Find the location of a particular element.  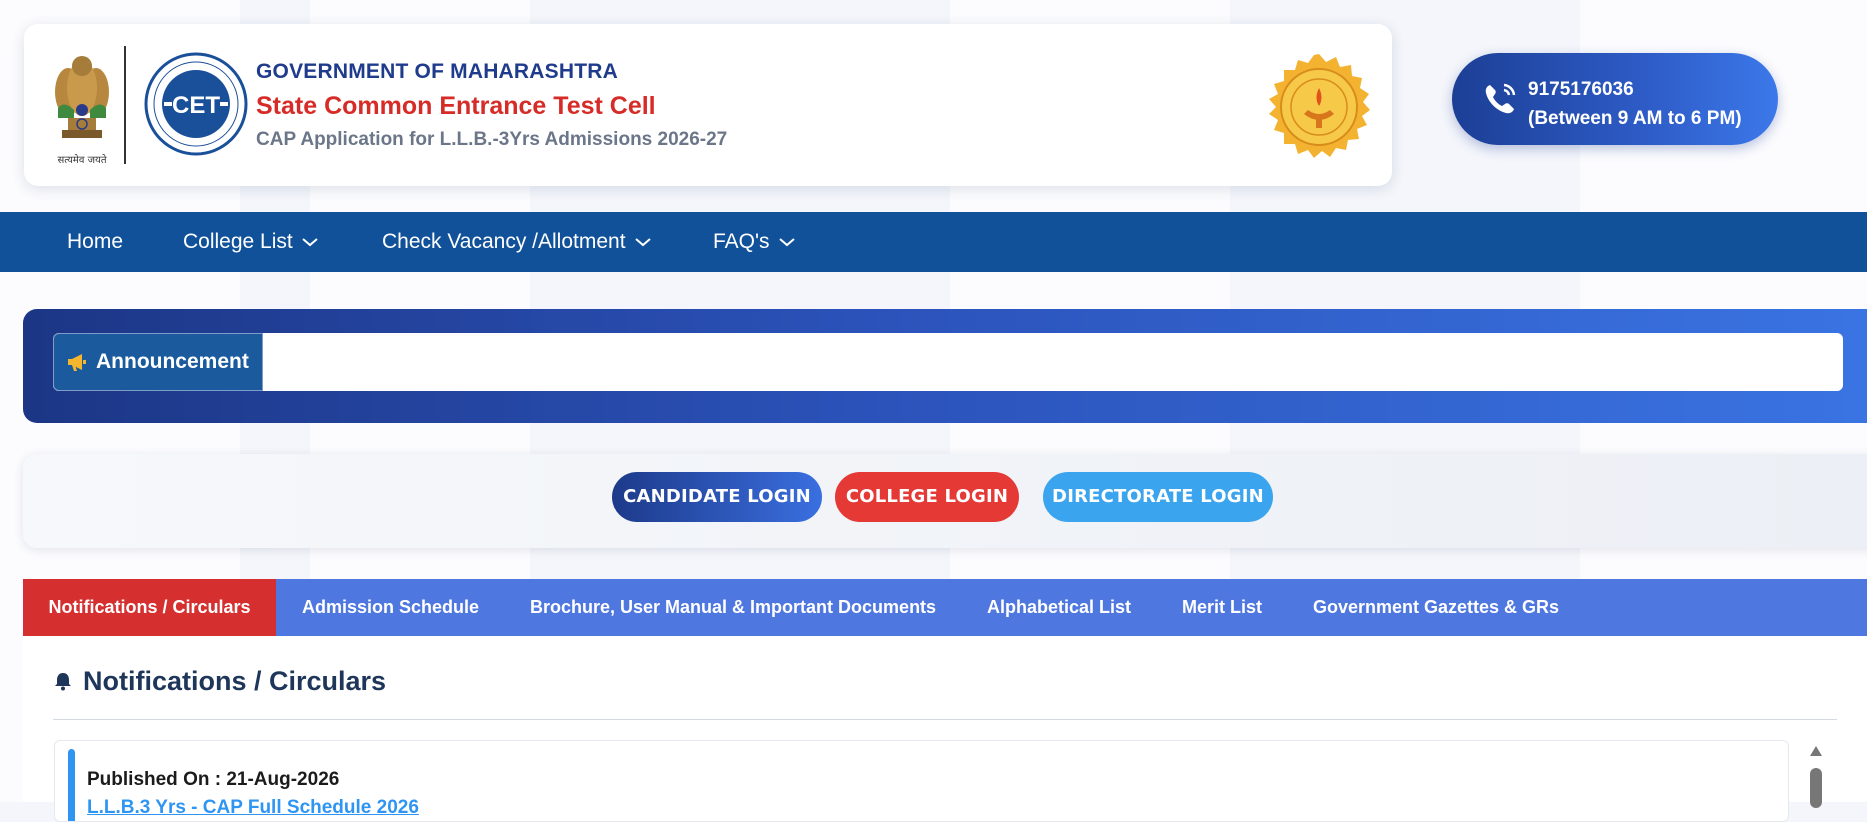

nav-faqs-label: FAQ's is located at coordinates (741, 241).